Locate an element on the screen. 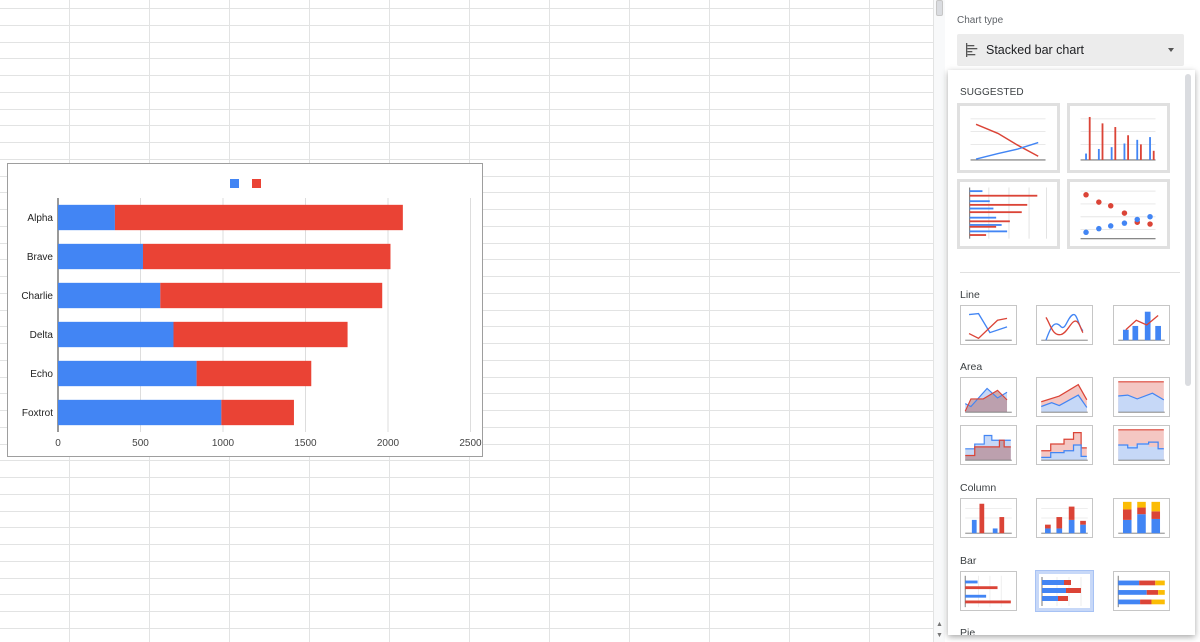  line-chart-option is located at coordinates (988, 325).